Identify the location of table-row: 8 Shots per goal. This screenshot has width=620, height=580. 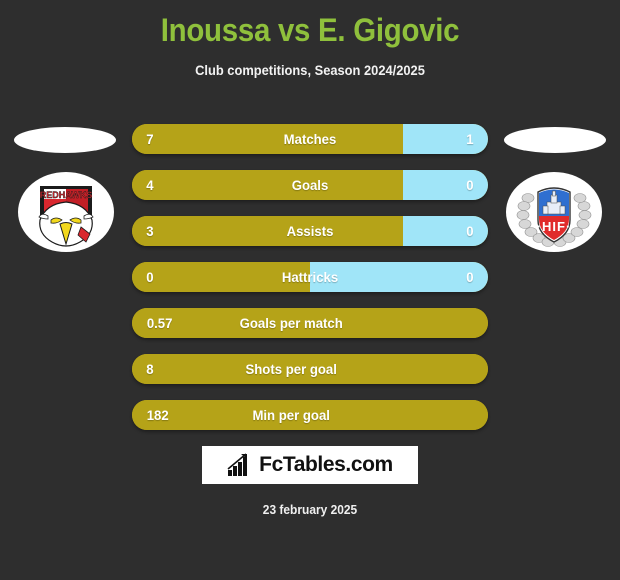
(310, 369).